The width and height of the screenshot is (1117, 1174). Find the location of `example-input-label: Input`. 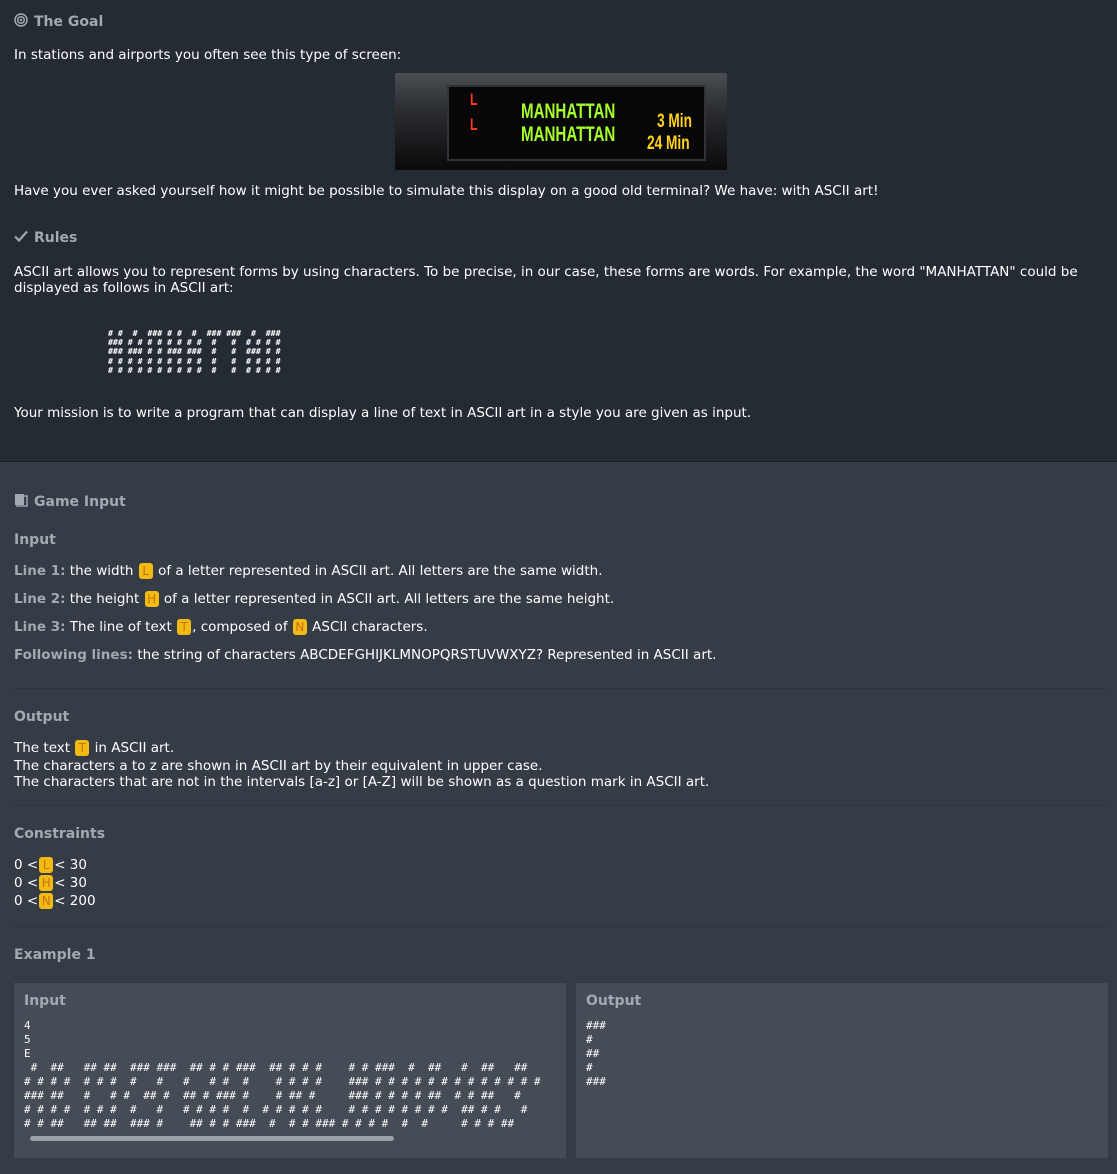

example-input-label: Input is located at coordinates (45, 1001).